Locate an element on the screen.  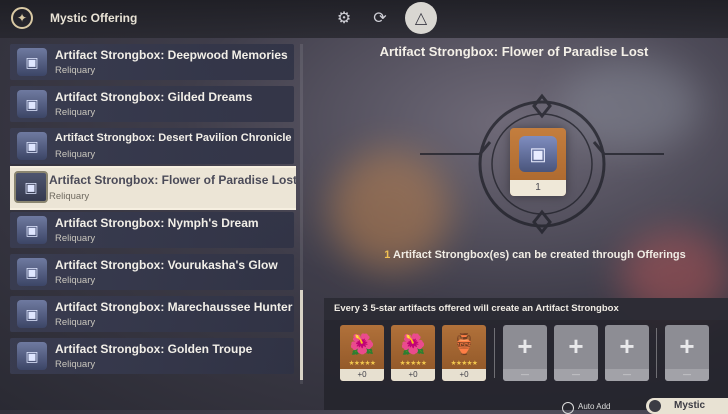
gear-cycle-icon: ⚙ is located at coordinates (344, 18).